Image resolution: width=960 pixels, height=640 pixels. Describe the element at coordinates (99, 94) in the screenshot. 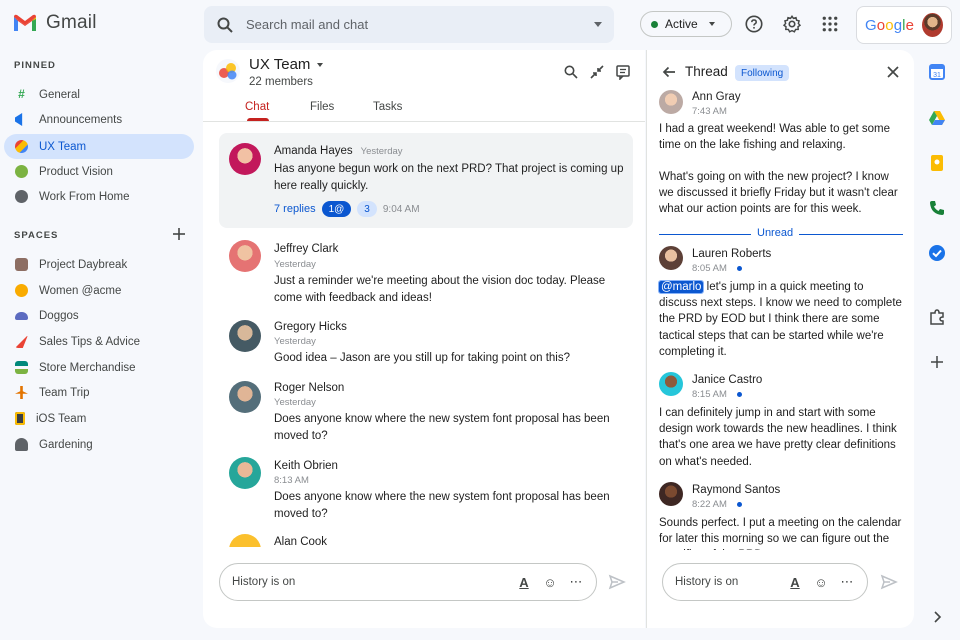

I see `sidebar-item-general: # General` at that location.